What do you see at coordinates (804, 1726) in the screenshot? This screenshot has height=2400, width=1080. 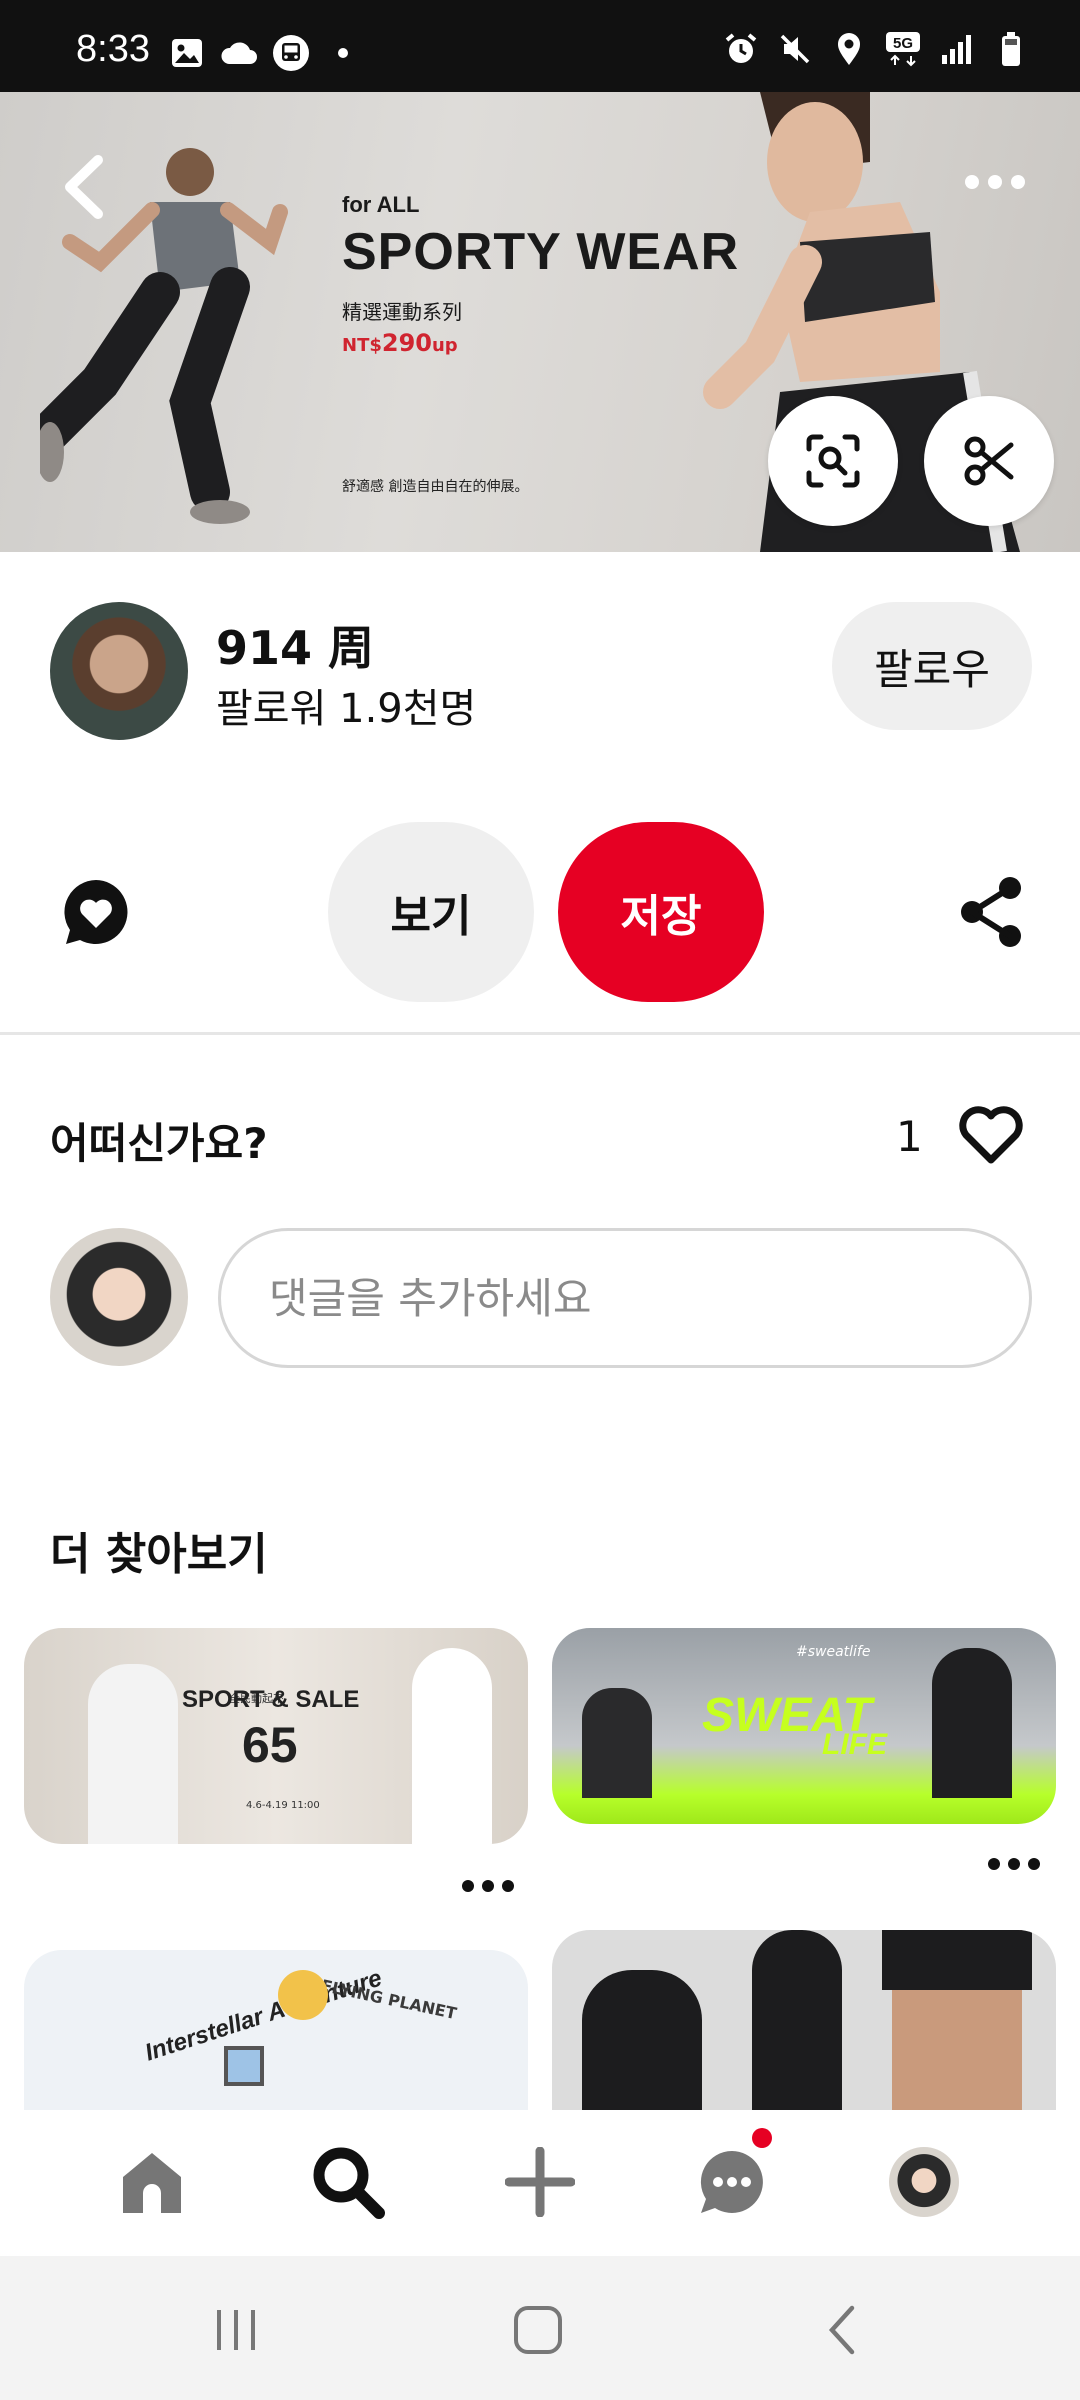 I see `explore-pin: #sweatlife SWEAT LIFE` at bounding box center [804, 1726].